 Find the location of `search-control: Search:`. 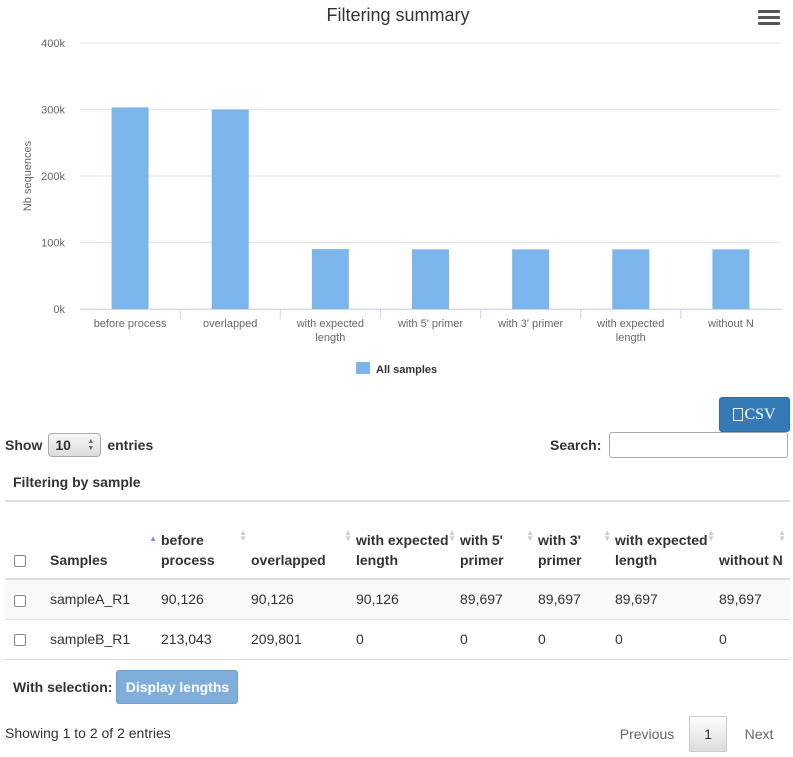

search-control: Search: is located at coordinates (669, 445).